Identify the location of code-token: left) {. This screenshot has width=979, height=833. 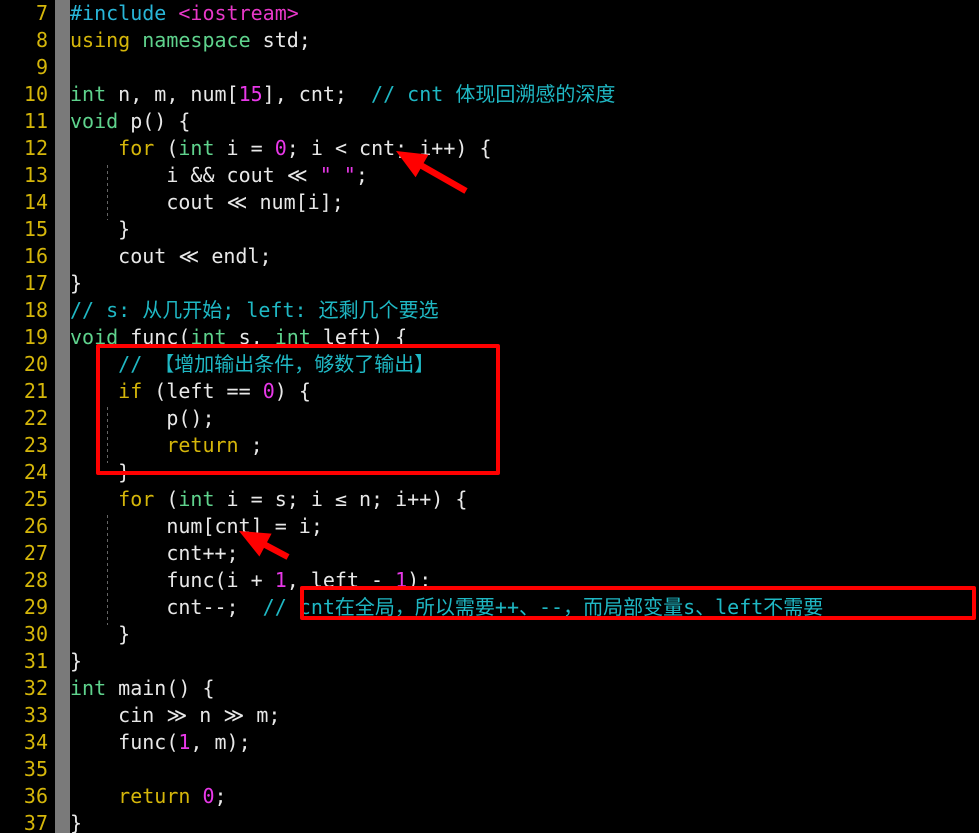
(359, 337).